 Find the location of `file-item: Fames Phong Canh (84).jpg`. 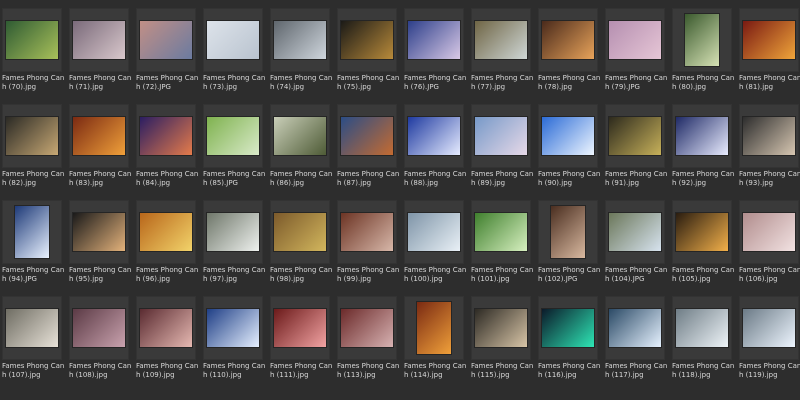

file-item: Fames Phong Canh (84).jpg is located at coordinates (167, 151).